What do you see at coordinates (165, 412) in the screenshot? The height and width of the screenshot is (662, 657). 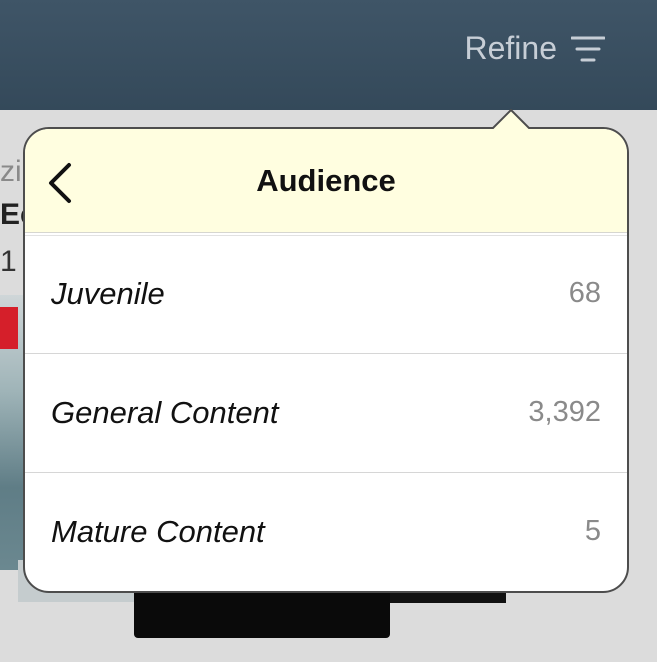 I see `list-item-label: General Content` at bounding box center [165, 412].